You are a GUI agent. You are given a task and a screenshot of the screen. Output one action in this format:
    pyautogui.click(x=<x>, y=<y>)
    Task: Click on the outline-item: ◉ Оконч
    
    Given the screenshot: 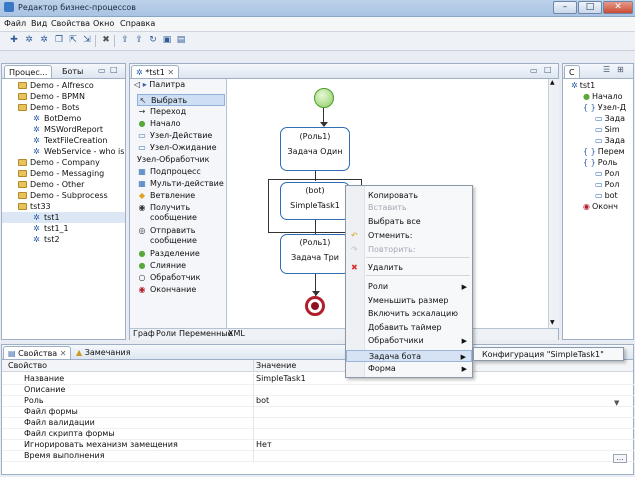 What is the action you would take?
    pyautogui.click(x=599, y=206)
    